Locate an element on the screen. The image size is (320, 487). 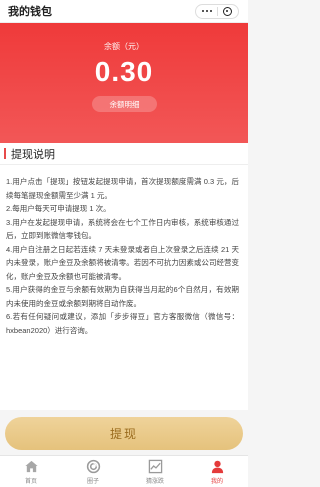
circle-icon is located at coordinates (93, 466).